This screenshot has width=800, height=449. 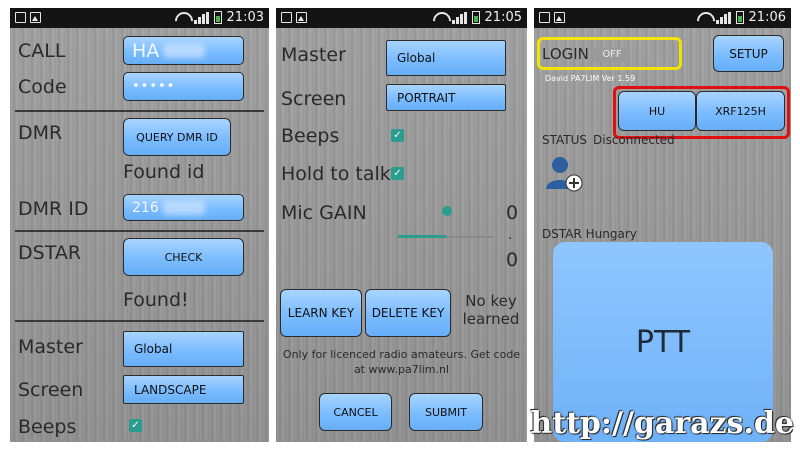 What do you see at coordinates (422, 236) in the screenshot?
I see `mic-gain-slider-fill` at bounding box center [422, 236].